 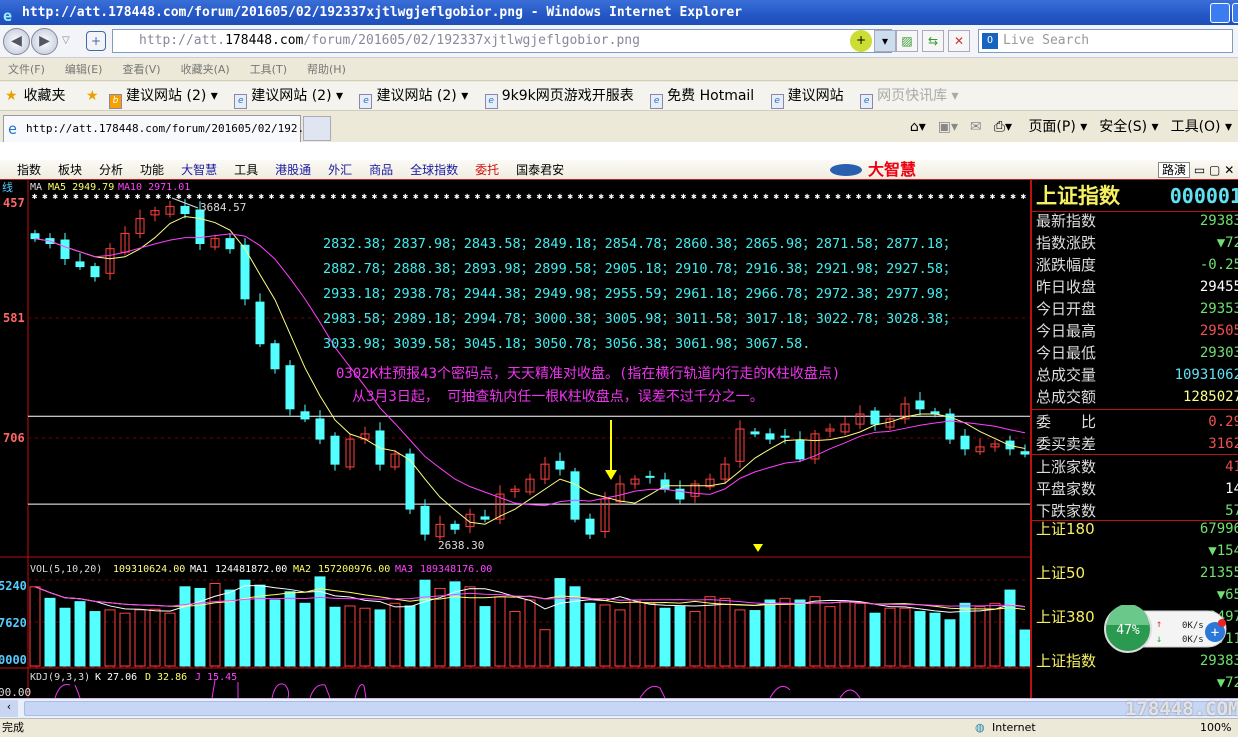 I want to click on feeds-icon: ▣▾, so click(x=948, y=127).